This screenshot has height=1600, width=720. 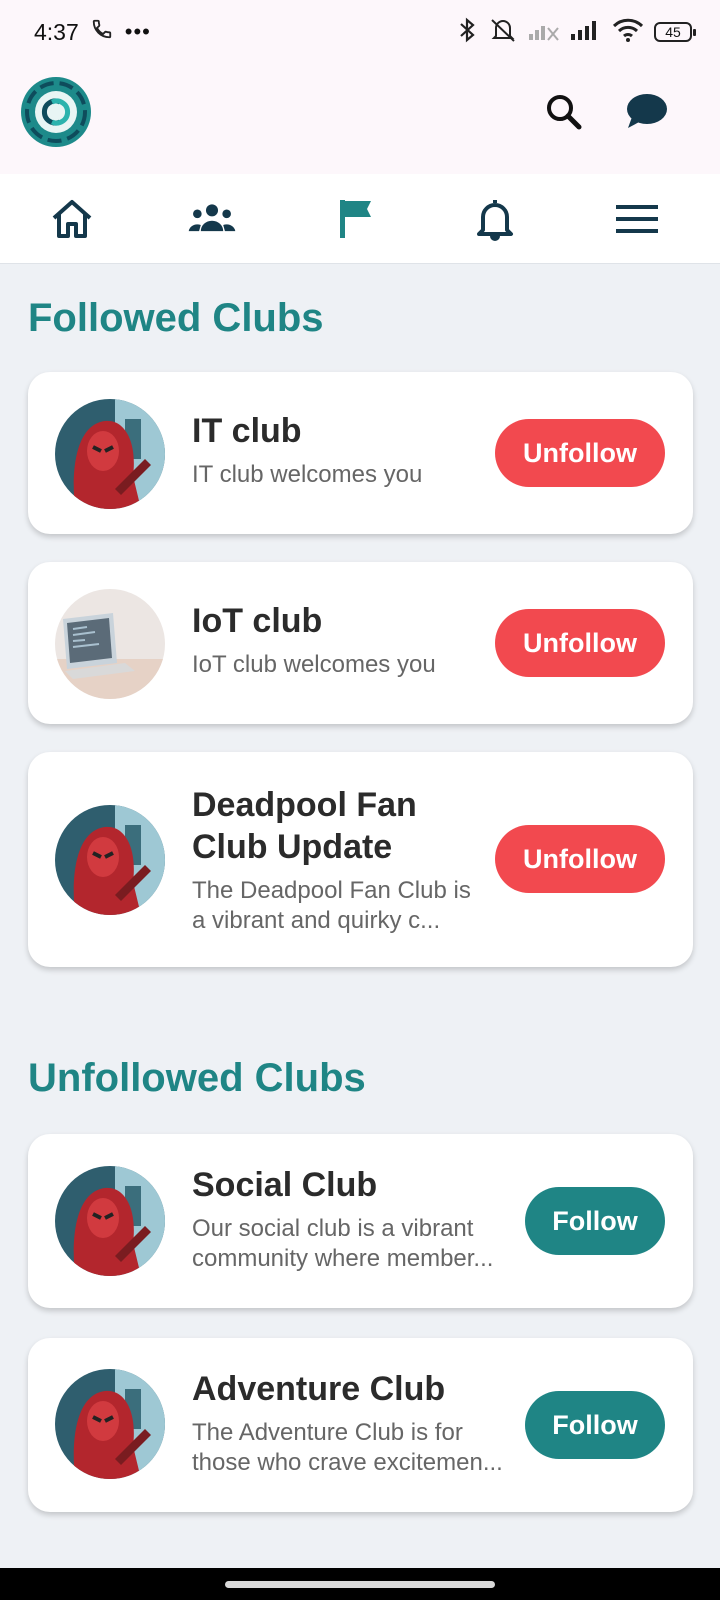 What do you see at coordinates (503, 32) in the screenshot?
I see `mute-bell-icon` at bounding box center [503, 32].